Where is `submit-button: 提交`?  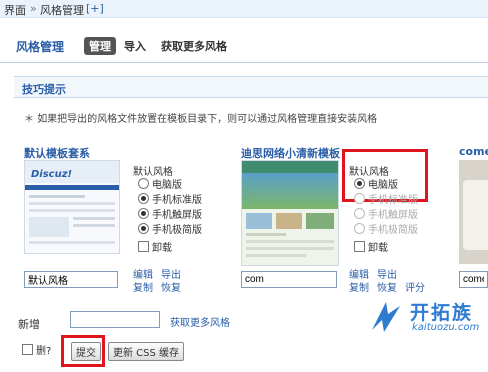
submit-button: 提交 is located at coordinates (86, 351).